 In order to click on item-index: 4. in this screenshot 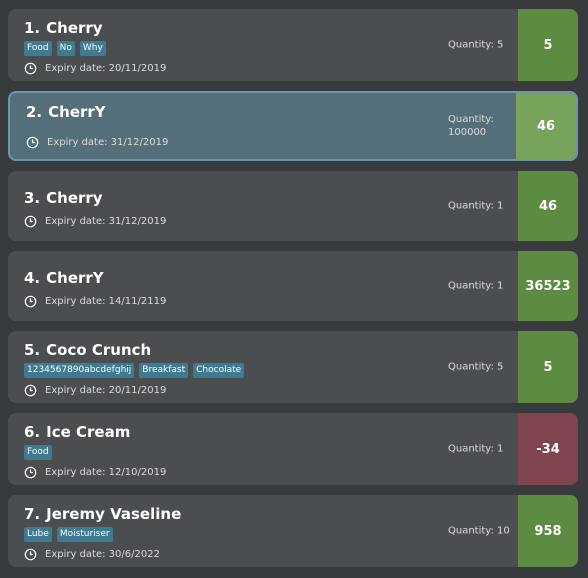, I will do `click(32, 278)`.